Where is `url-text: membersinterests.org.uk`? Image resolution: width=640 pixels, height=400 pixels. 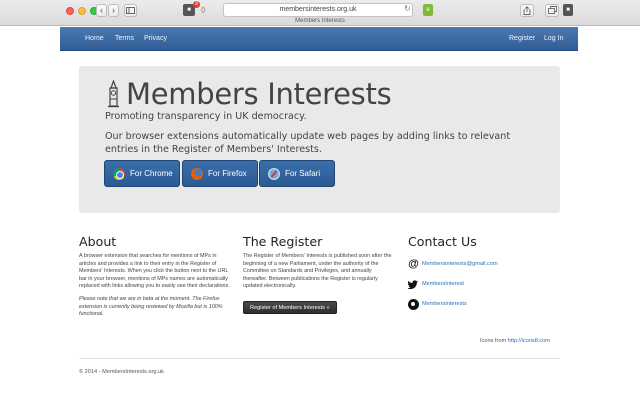 url-text: membersinterests.org.uk is located at coordinates (318, 9).